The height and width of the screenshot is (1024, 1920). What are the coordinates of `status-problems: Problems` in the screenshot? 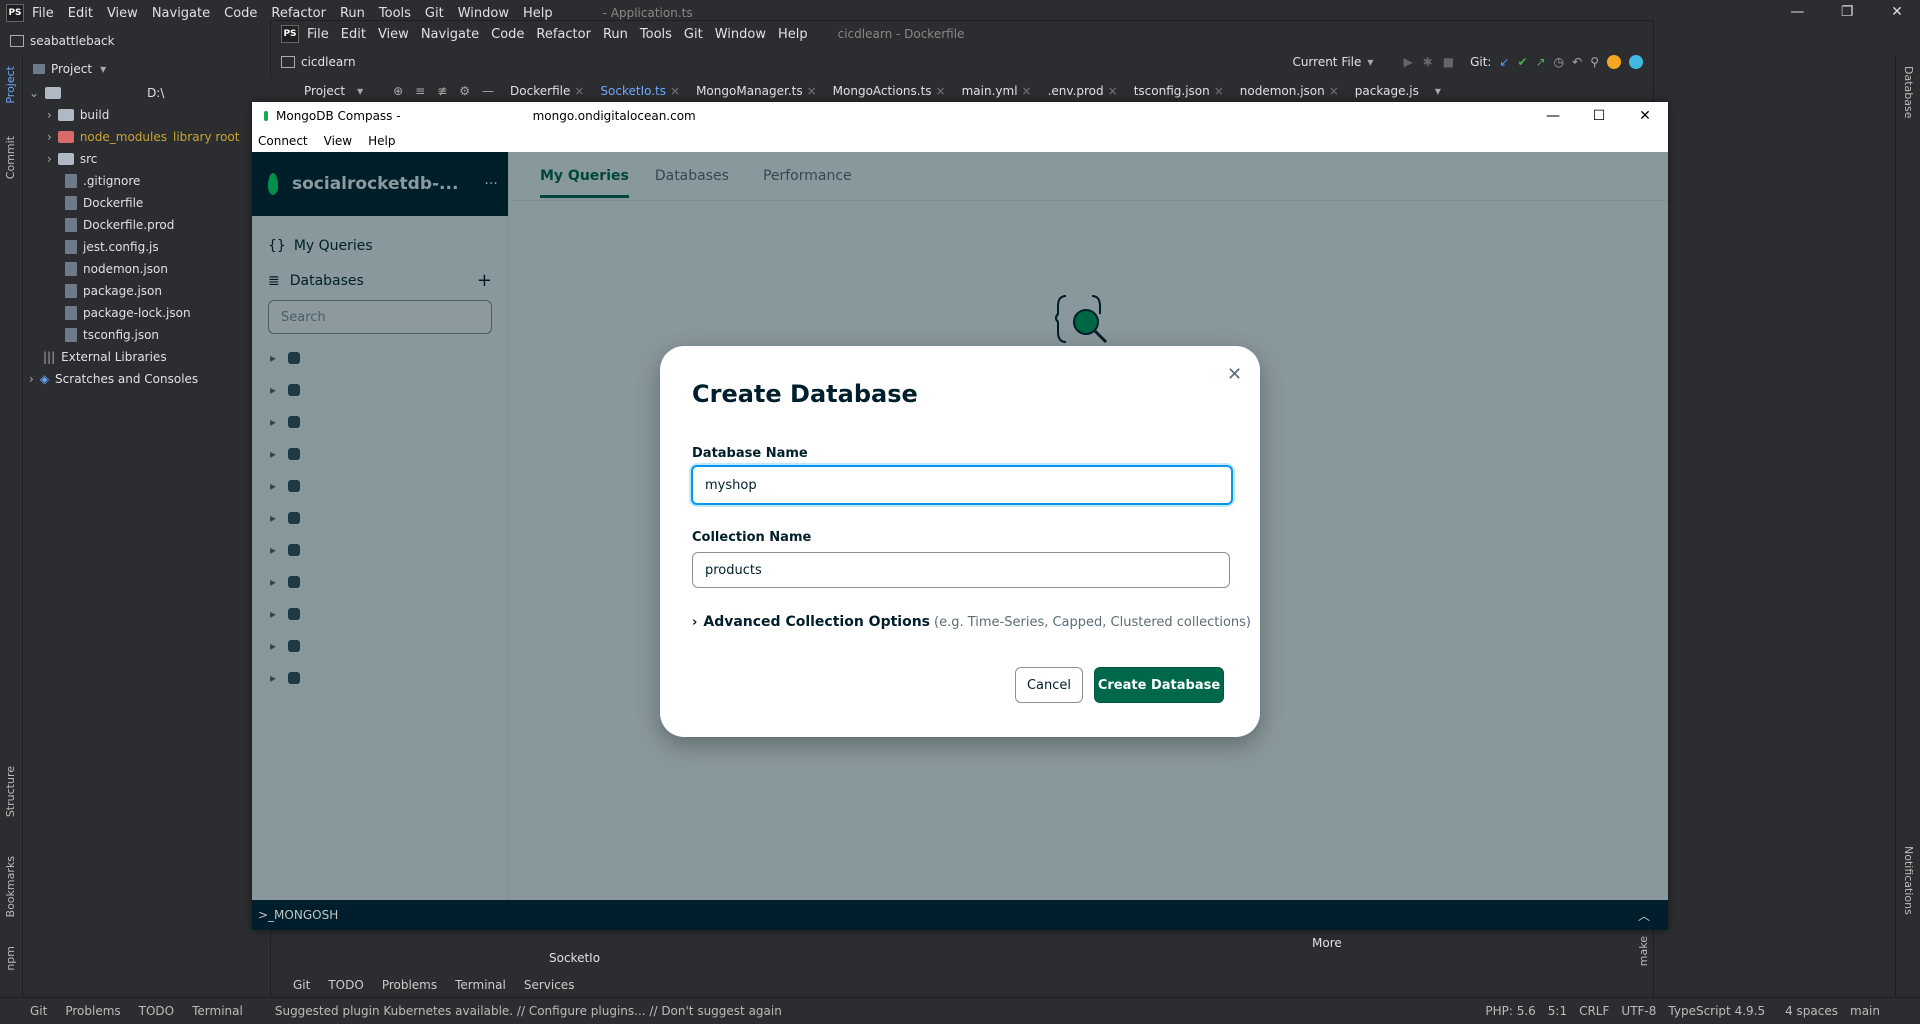 It's located at (92, 1011).